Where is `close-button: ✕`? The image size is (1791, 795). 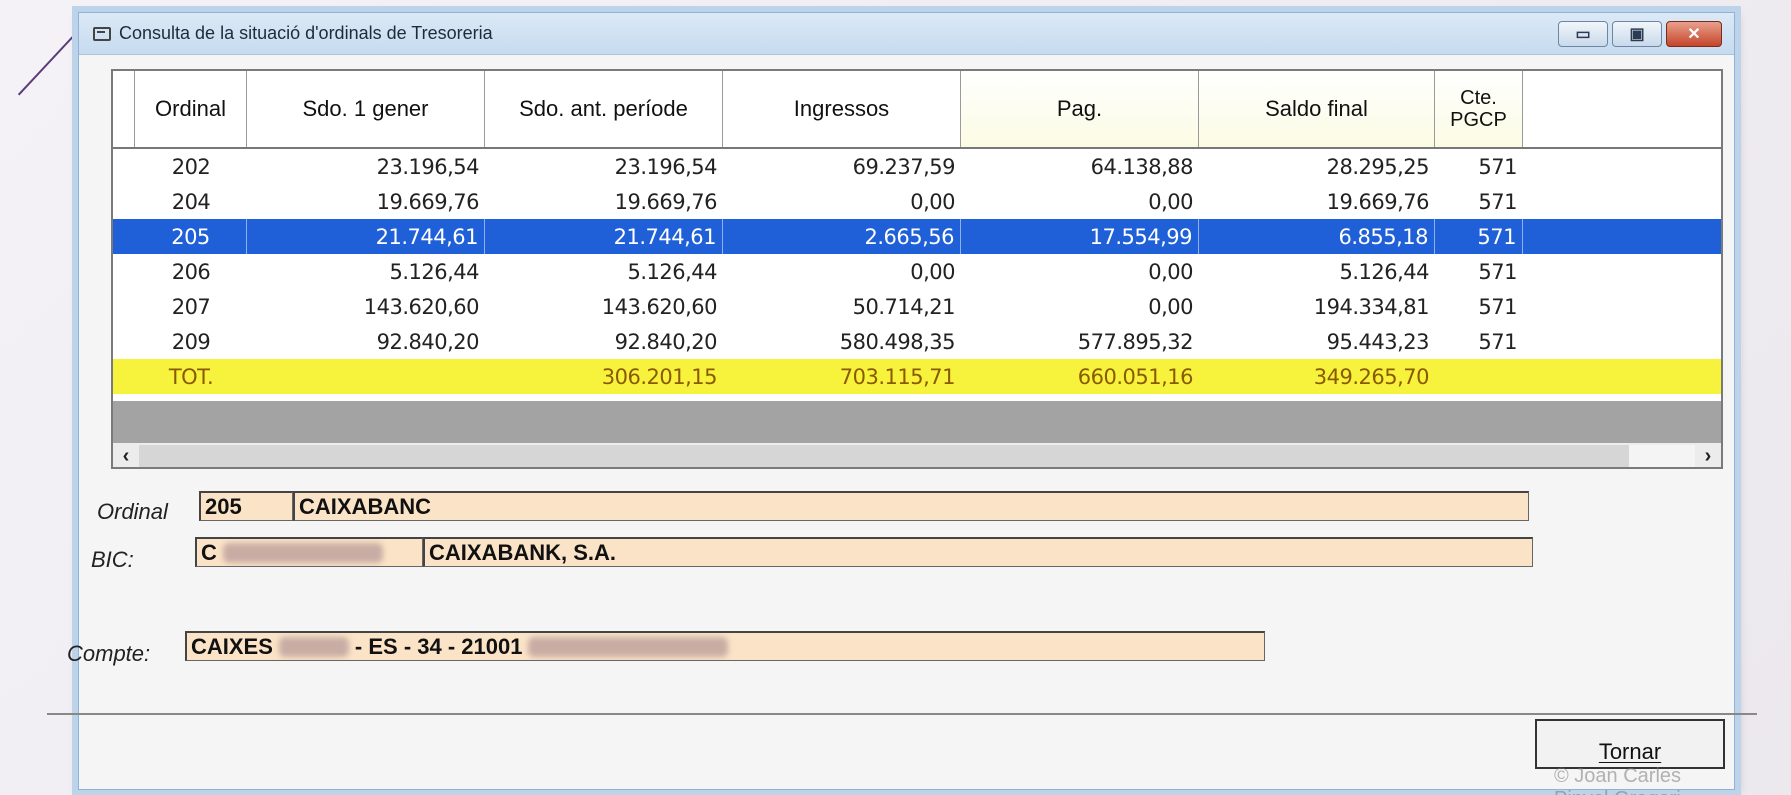
close-button: ✕ is located at coordinates (1694, 34).